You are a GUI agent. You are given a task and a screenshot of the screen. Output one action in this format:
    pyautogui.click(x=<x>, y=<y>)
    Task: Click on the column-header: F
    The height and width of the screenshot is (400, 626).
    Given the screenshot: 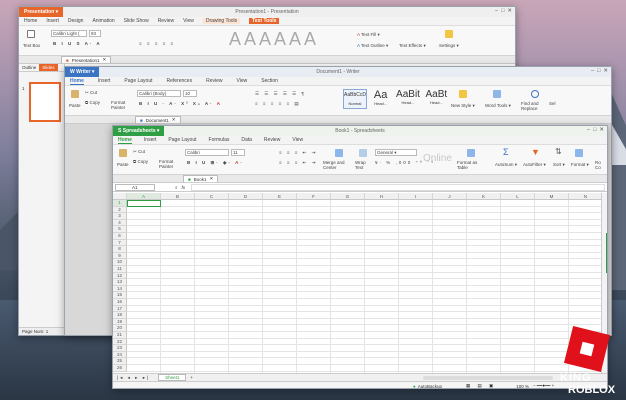 What is the action you would take?
    pyautogui.click(x=314, y=196)
    